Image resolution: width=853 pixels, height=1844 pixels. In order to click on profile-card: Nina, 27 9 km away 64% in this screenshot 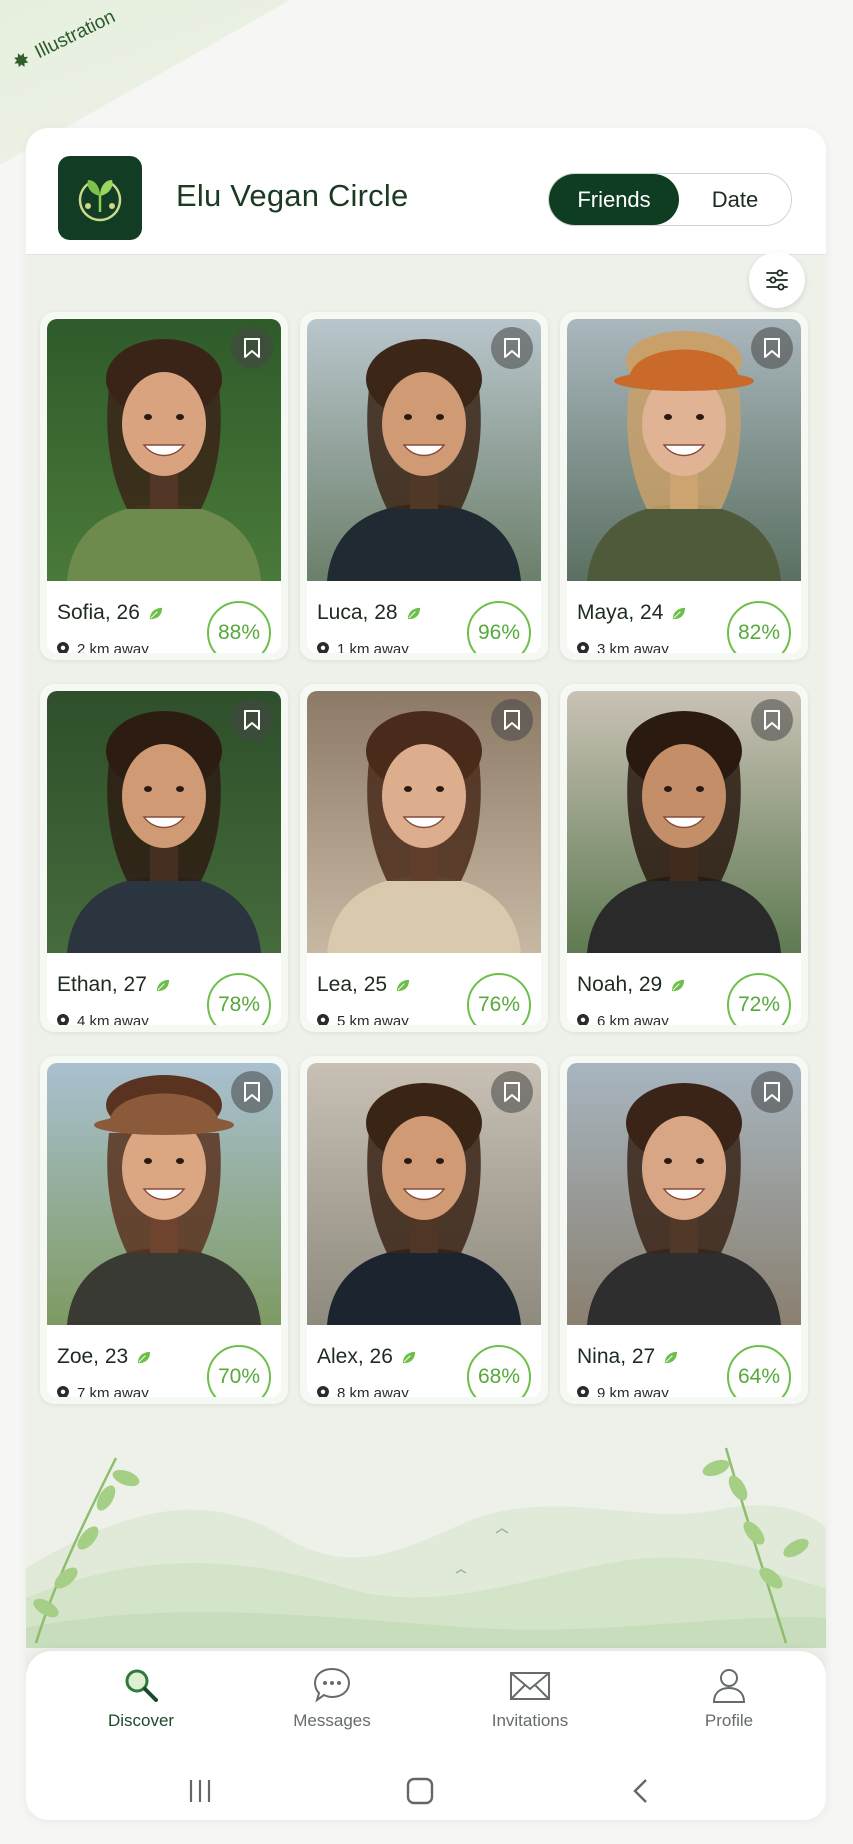, I will do `click(684, 1230)`.